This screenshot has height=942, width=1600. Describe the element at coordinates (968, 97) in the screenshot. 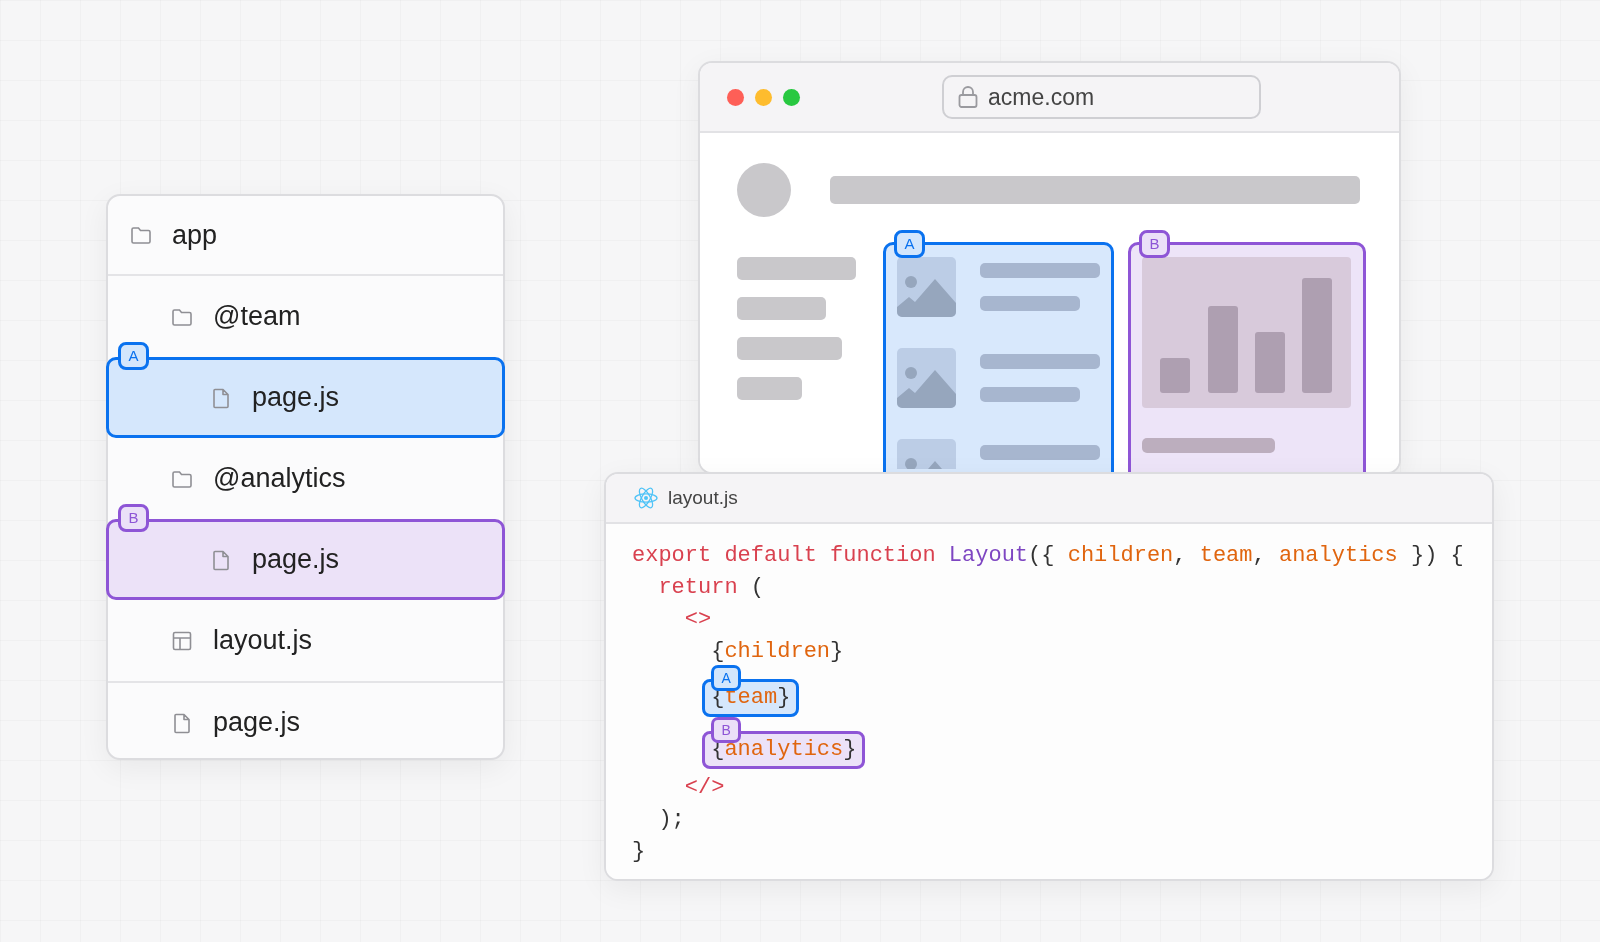

I see `lock-icon` at that location.